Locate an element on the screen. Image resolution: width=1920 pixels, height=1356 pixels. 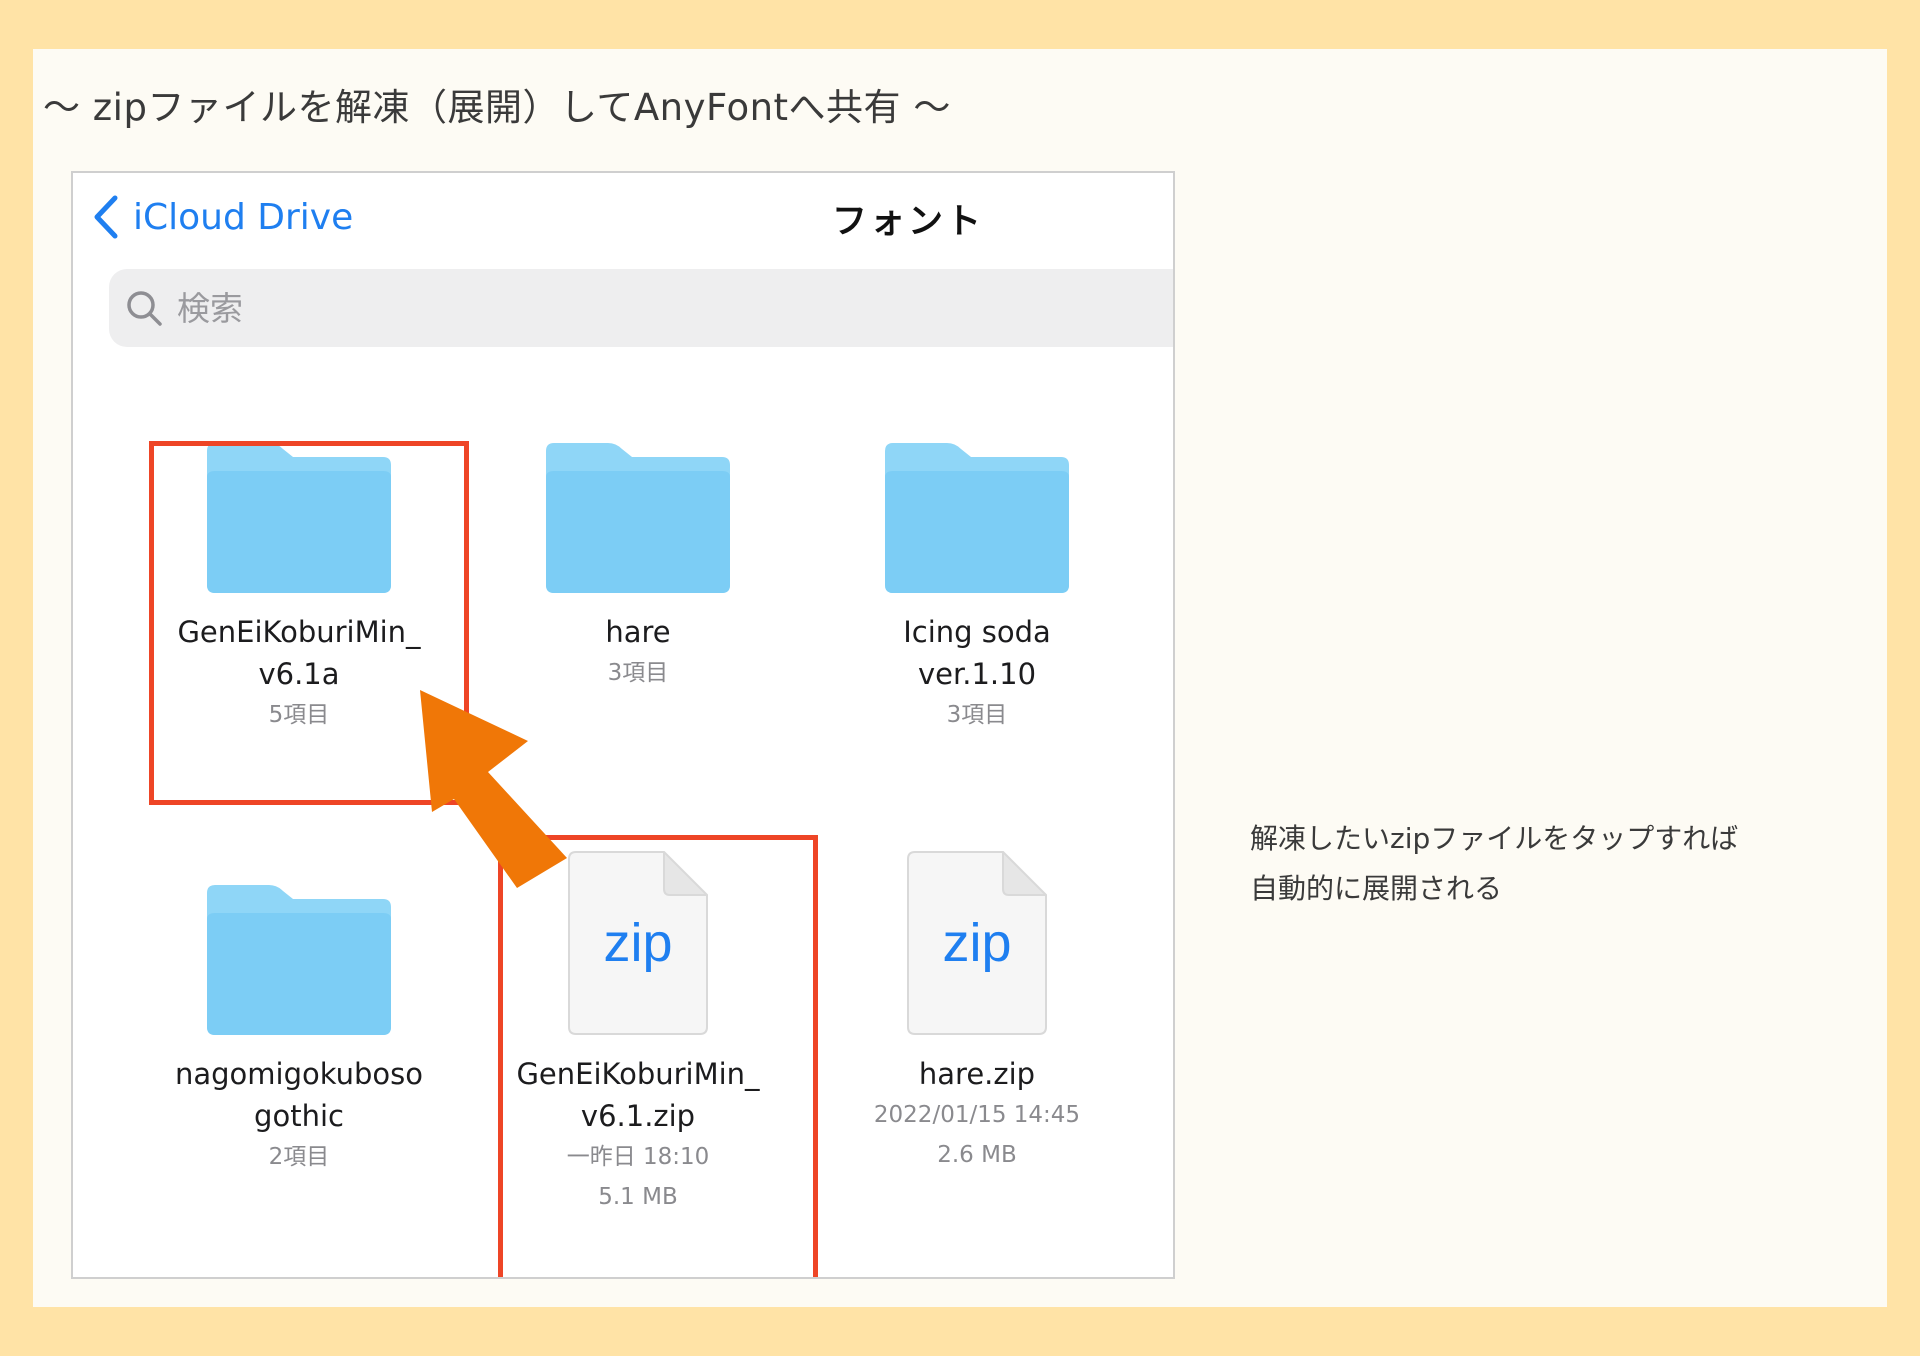
grid-item-zip-file: zip hare.zip 2022/01/15 14:45 2.6 MB is located at coordinates (977, 1013).